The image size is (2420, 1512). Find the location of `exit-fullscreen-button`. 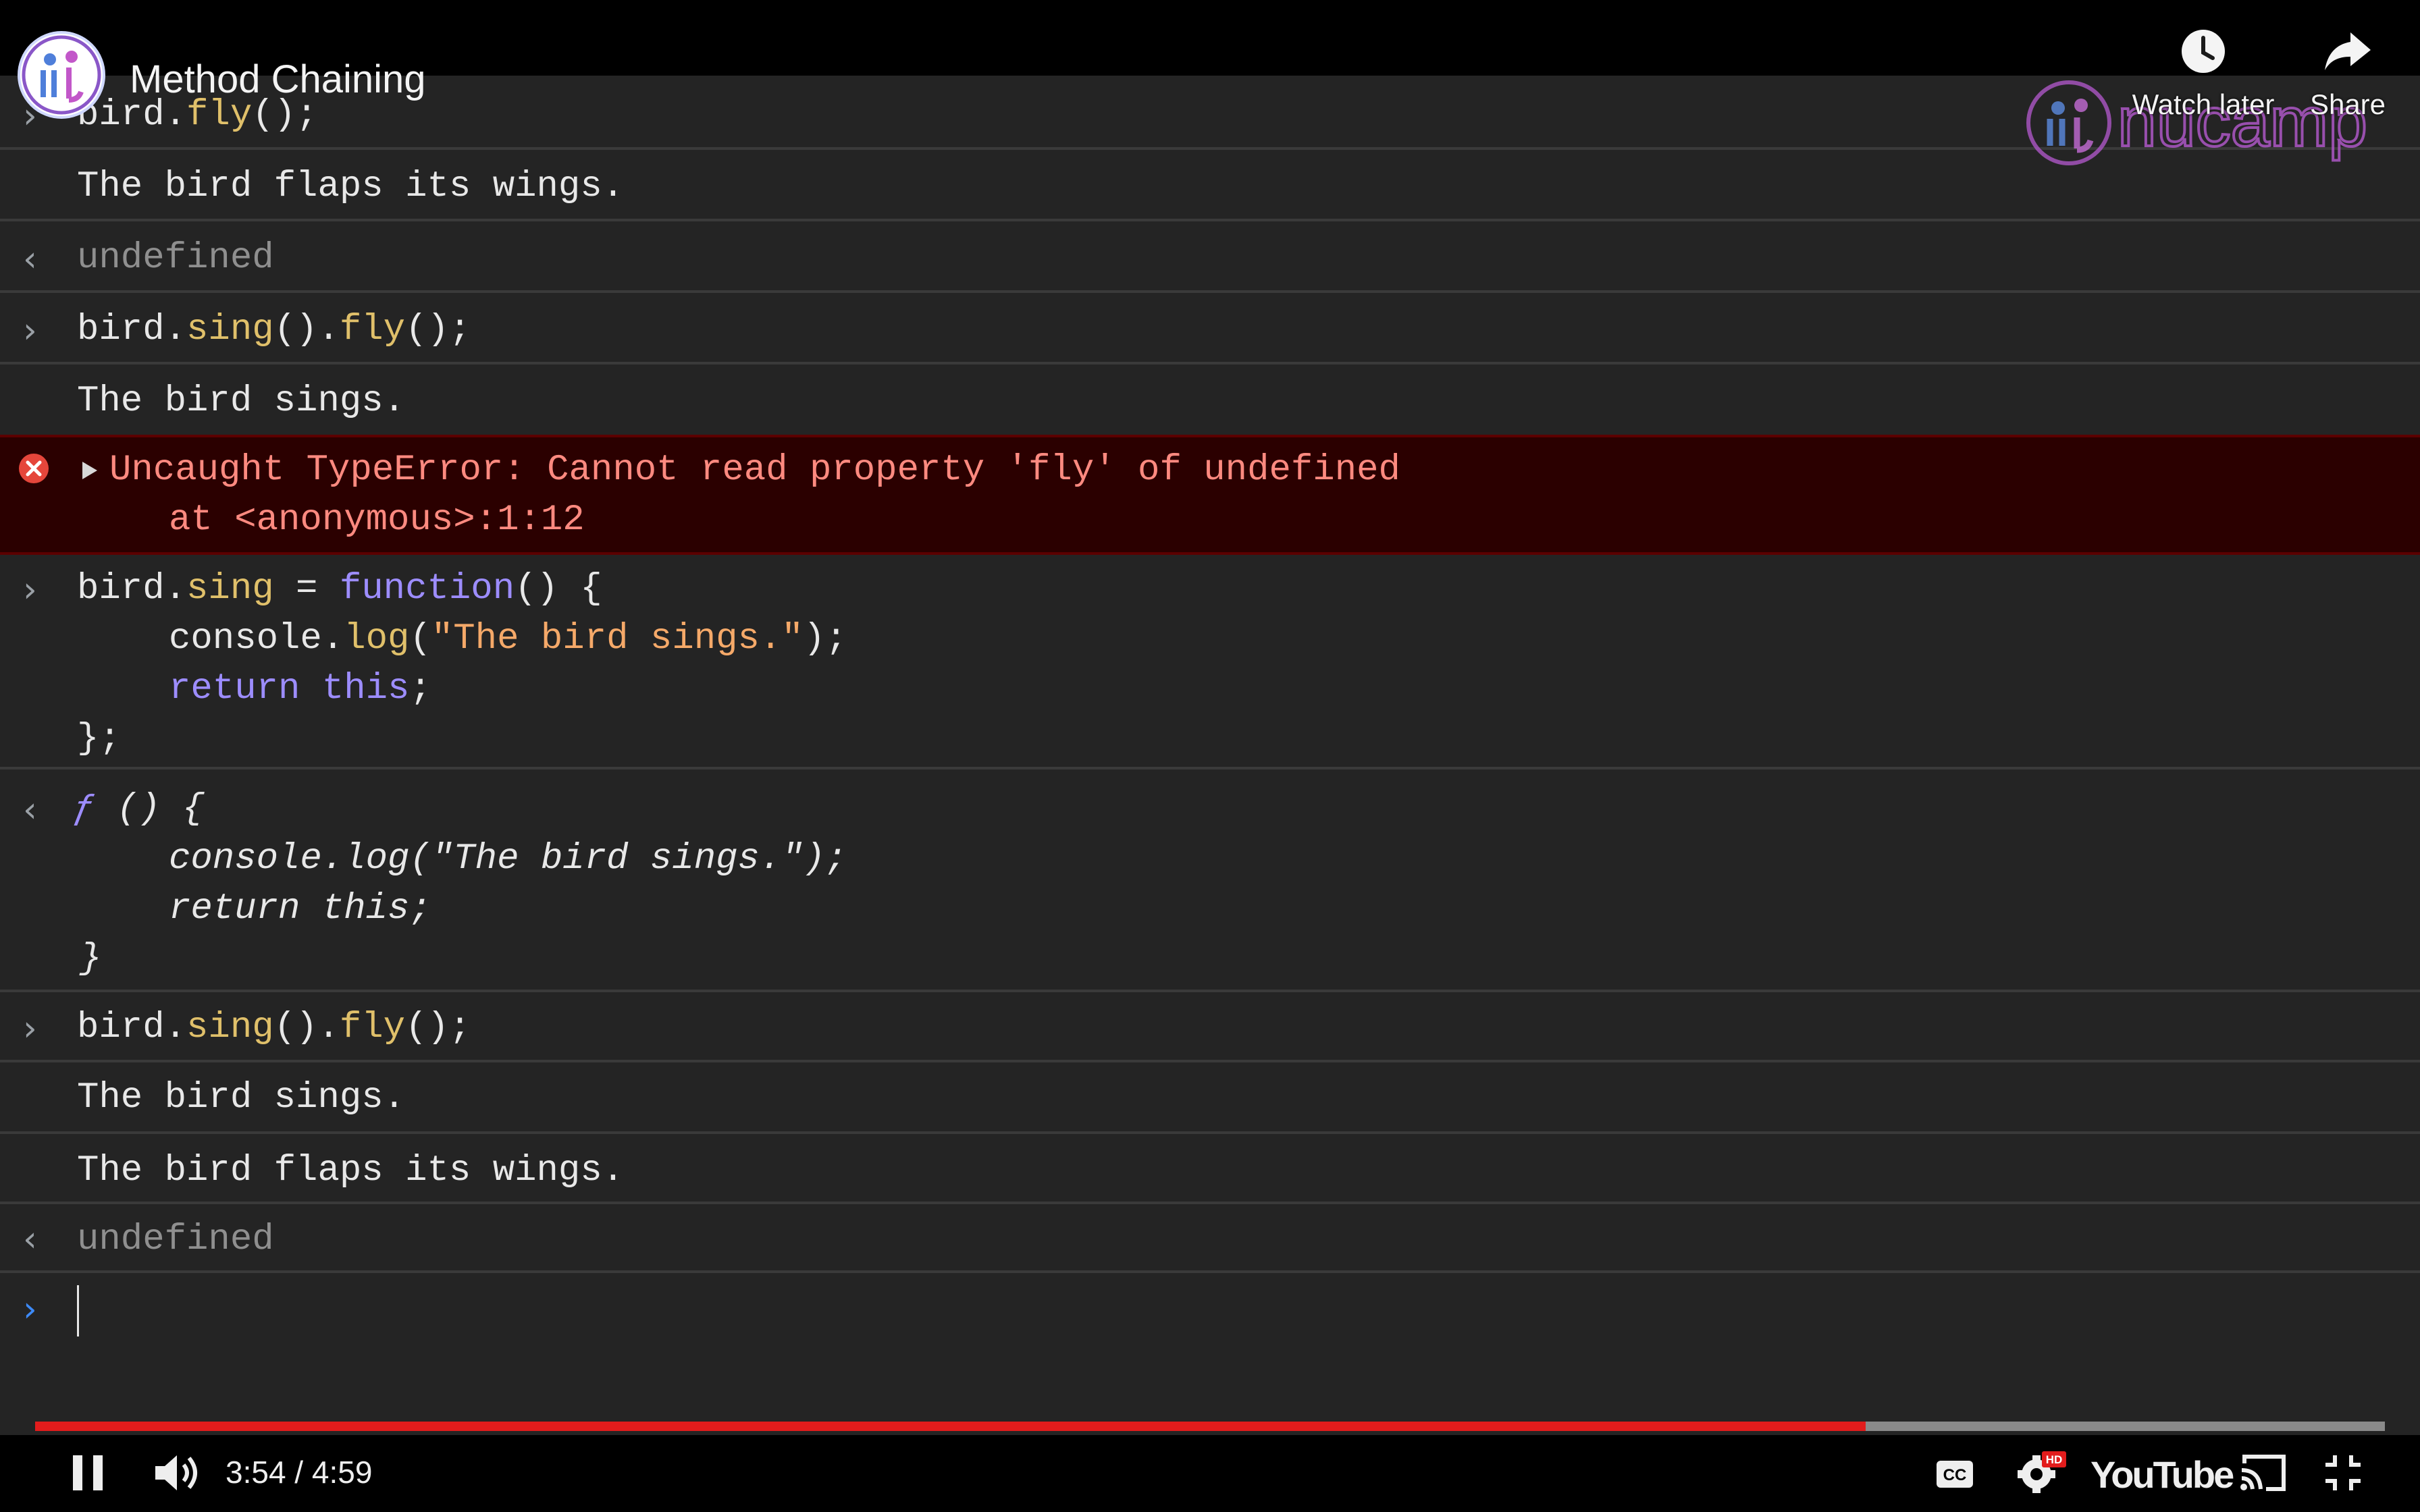

exit-fullscreen-button is located at coordinates (2343, 1473).